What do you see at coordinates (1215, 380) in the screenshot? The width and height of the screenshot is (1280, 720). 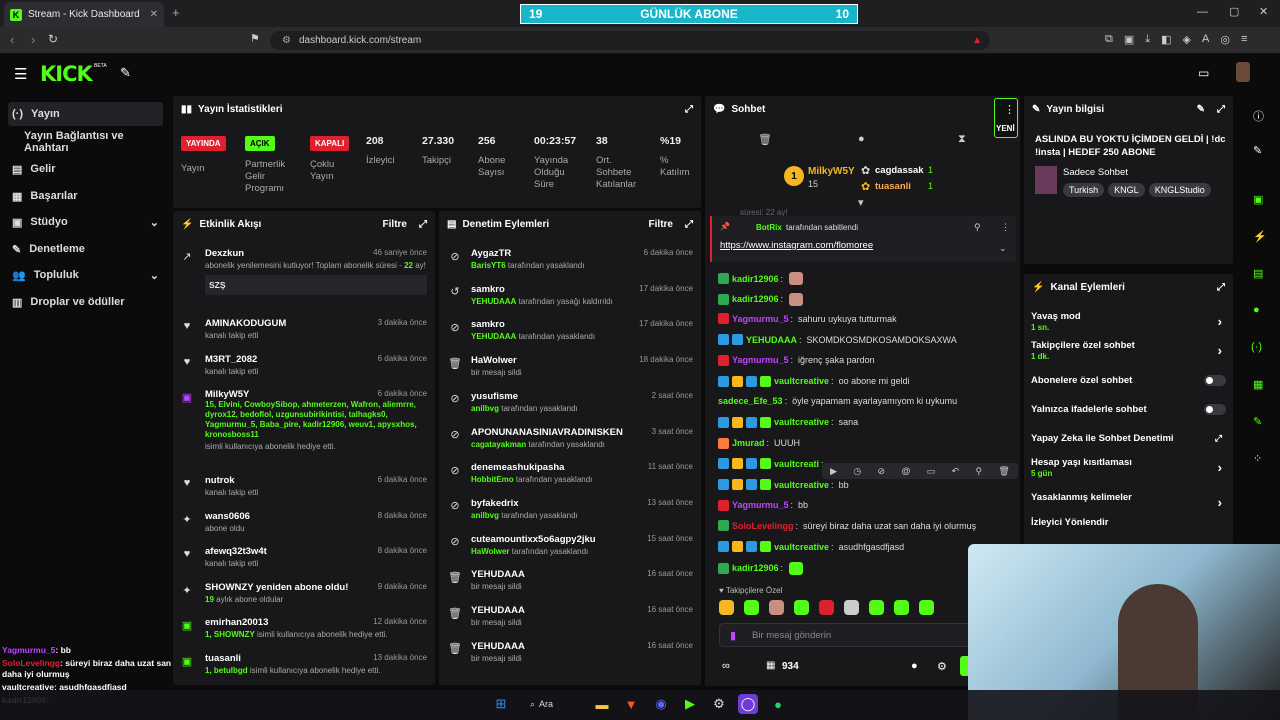 I see `toggle-switch` at bounding box center [1215, 380].